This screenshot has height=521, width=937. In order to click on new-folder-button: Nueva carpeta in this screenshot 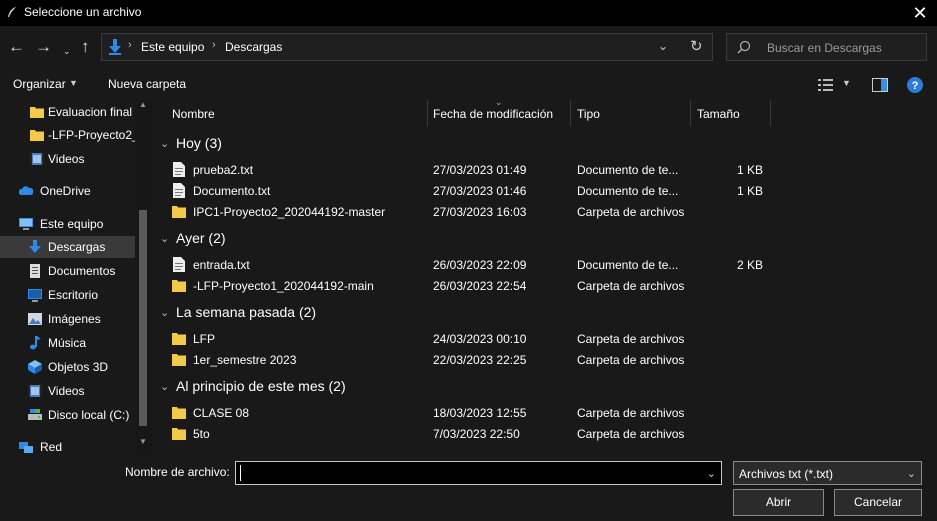, I will do `click(147, 84)`.